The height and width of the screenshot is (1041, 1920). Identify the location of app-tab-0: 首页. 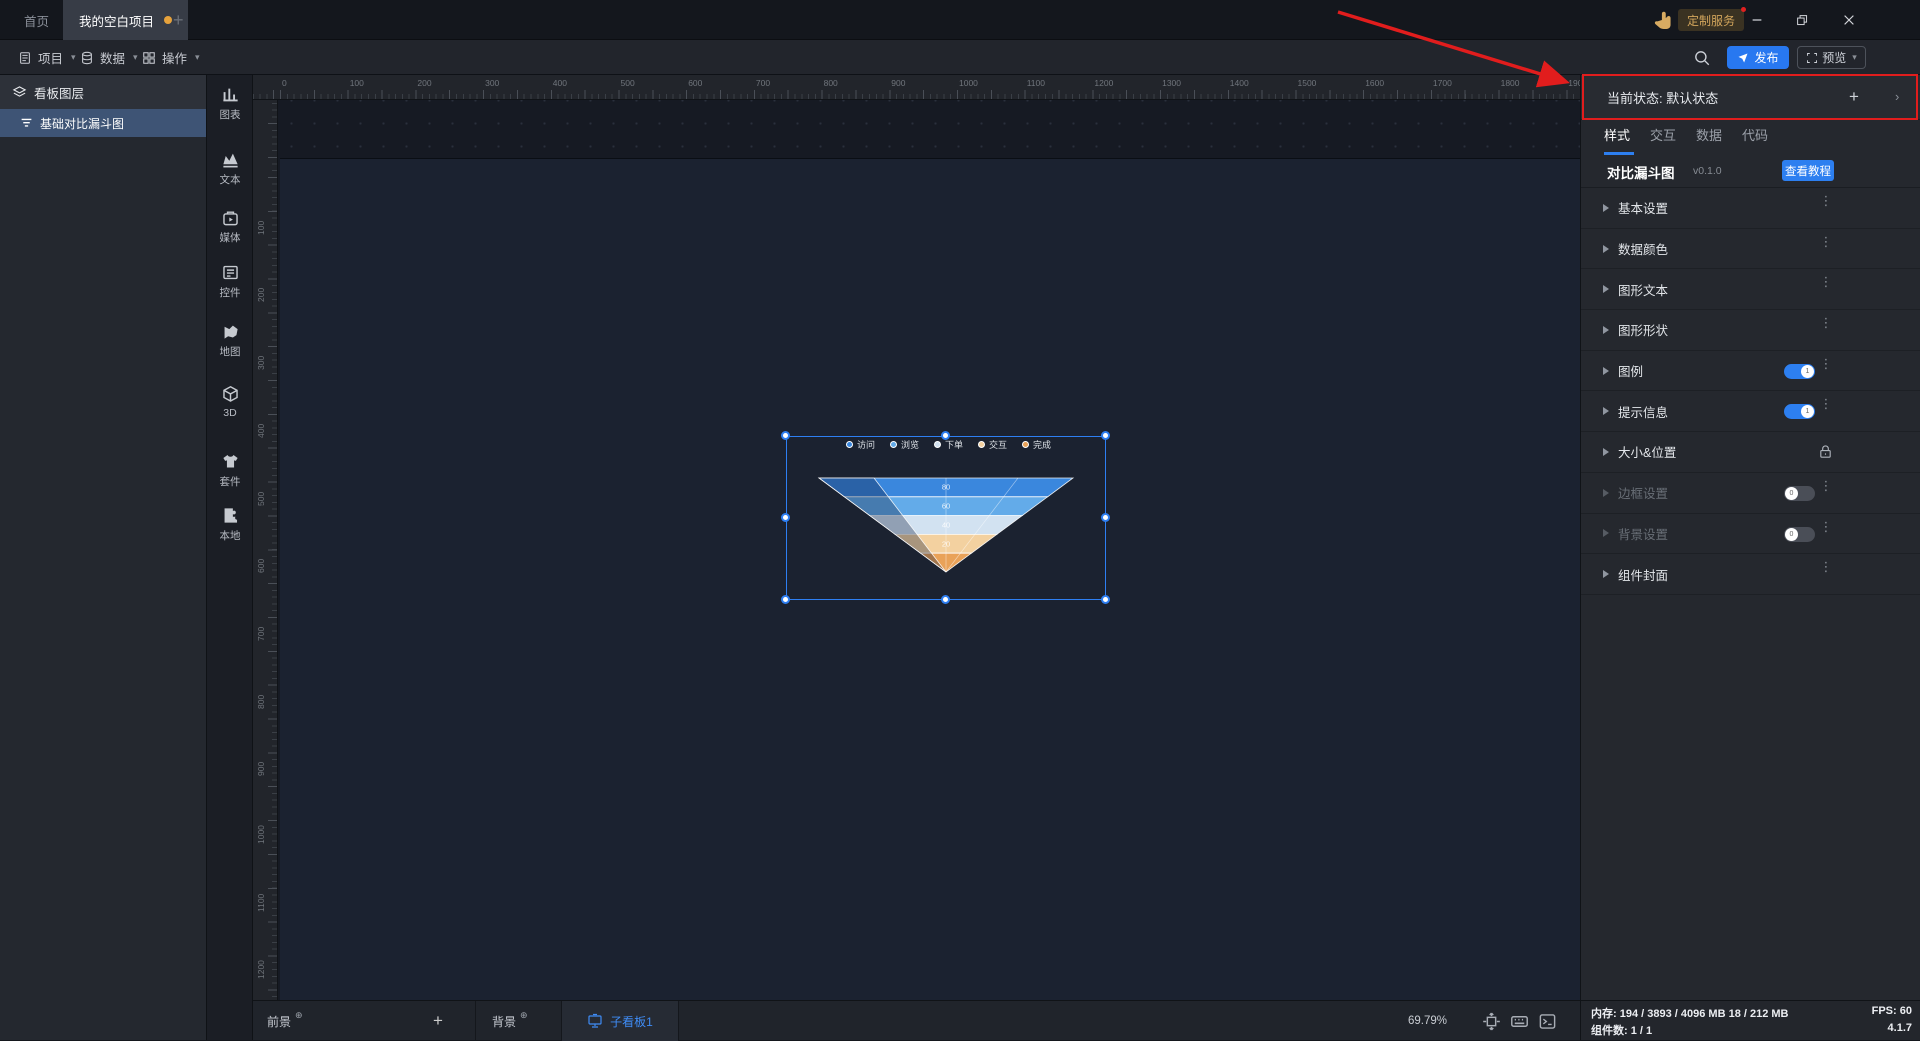
(36, 20).